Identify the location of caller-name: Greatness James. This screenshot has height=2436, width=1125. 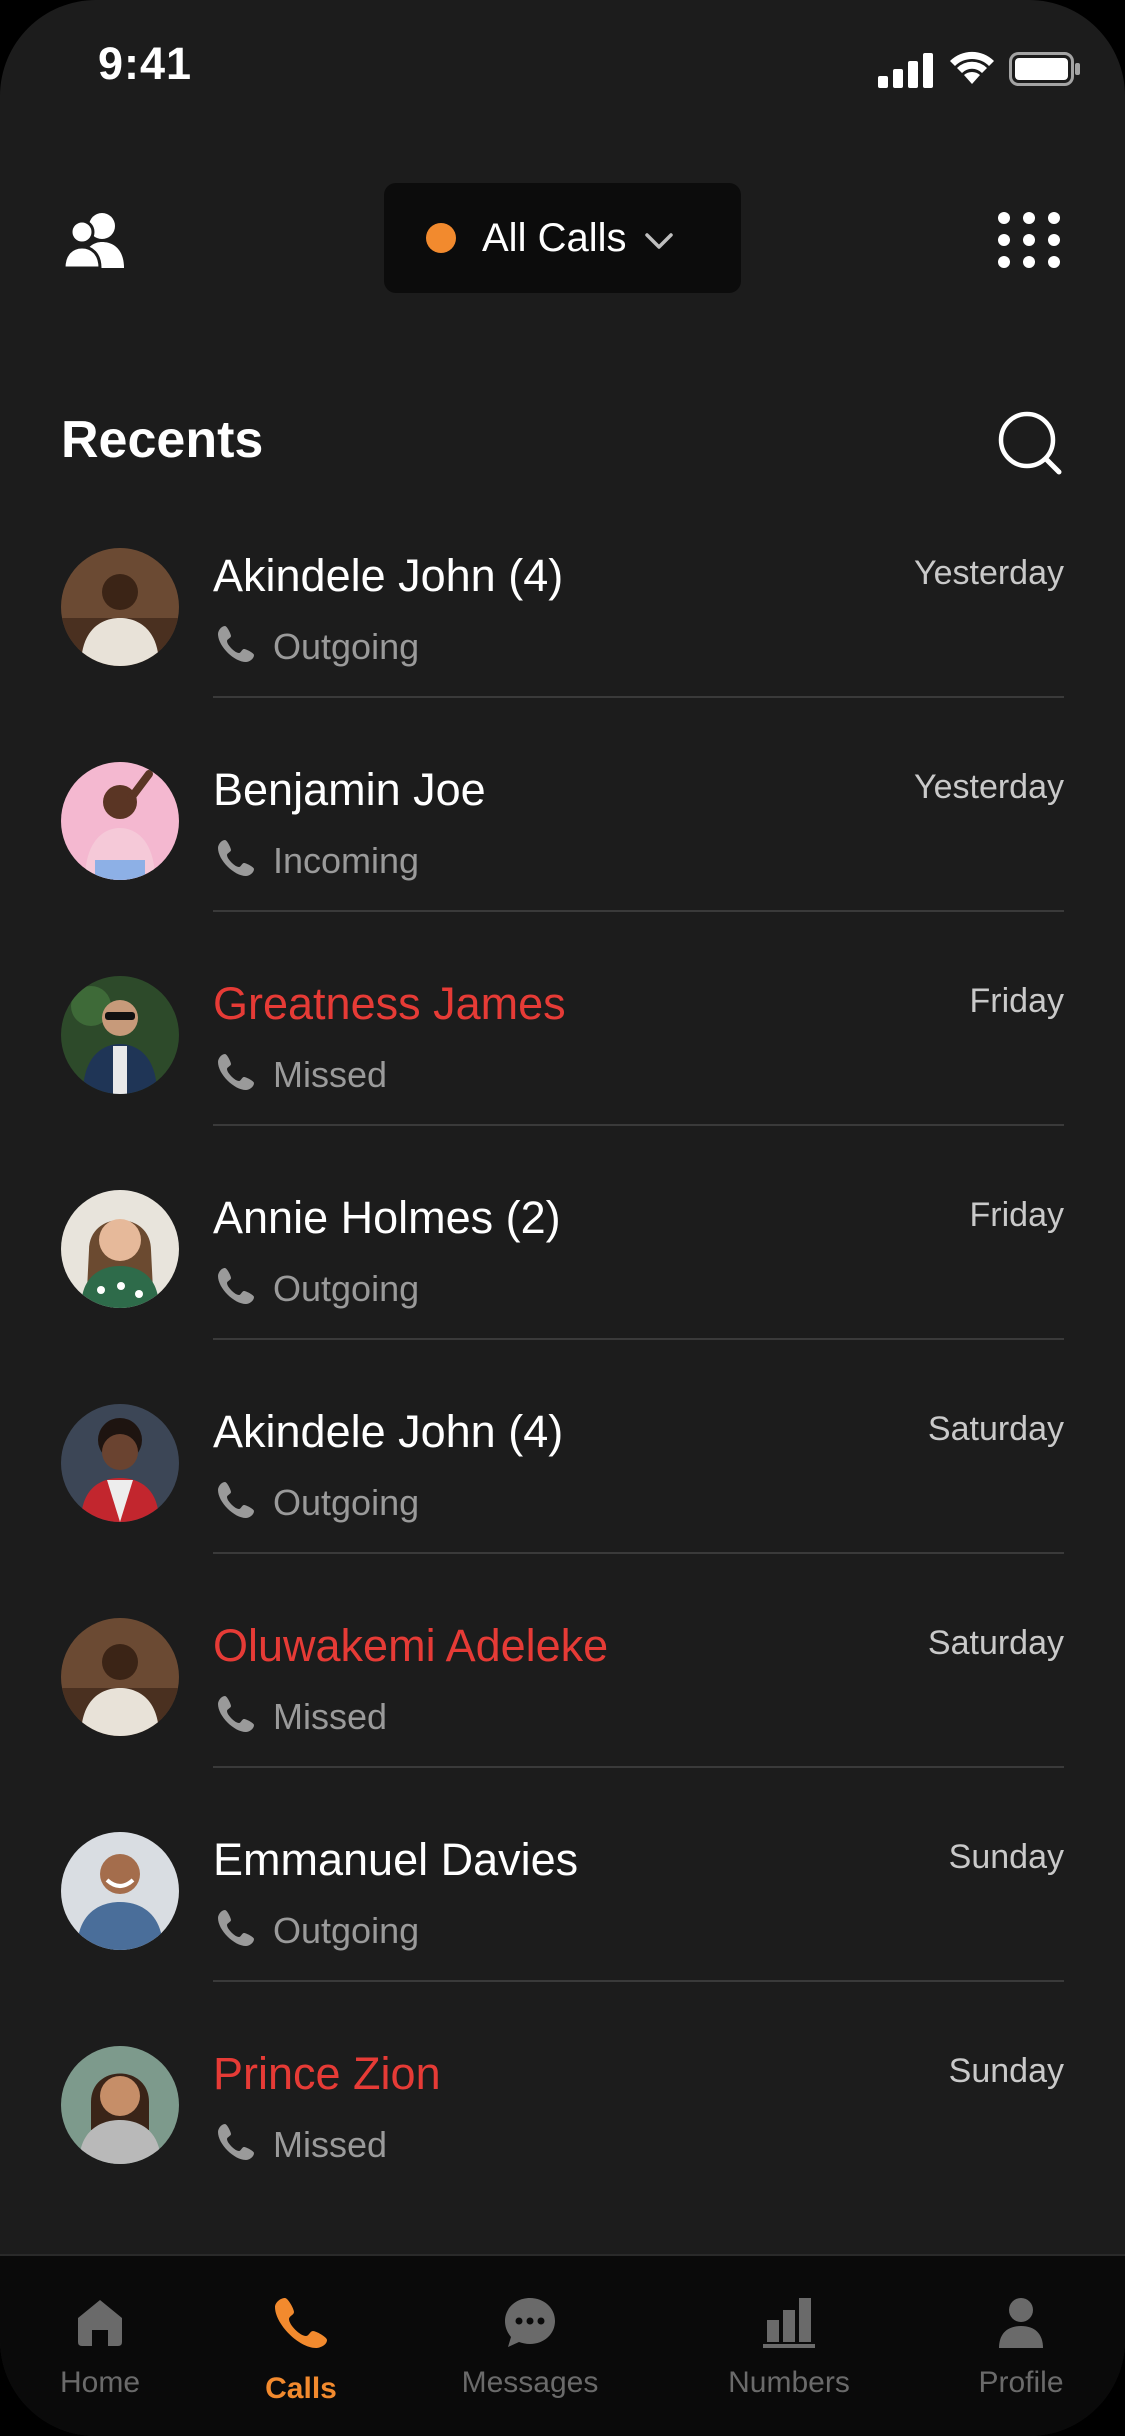
(389, 1003).